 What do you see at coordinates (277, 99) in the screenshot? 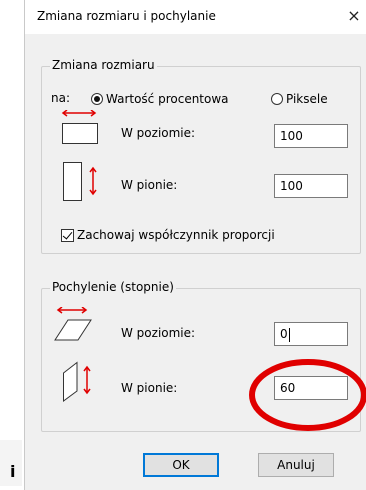
I see `pixels-radio-dot` at bounding box center [277, 99].